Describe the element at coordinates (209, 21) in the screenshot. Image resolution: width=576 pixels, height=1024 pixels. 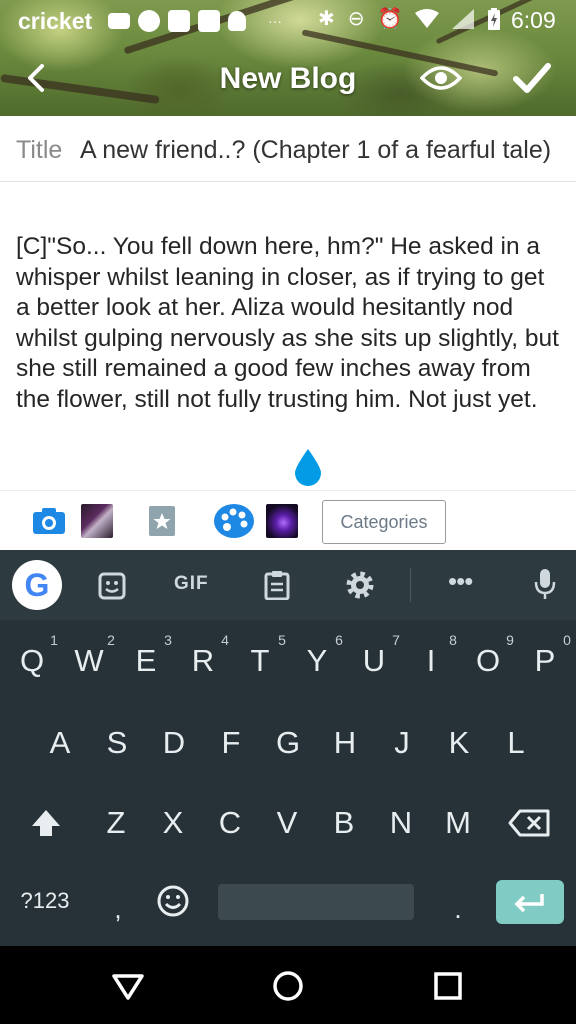
I see `amino-icon` at that location.